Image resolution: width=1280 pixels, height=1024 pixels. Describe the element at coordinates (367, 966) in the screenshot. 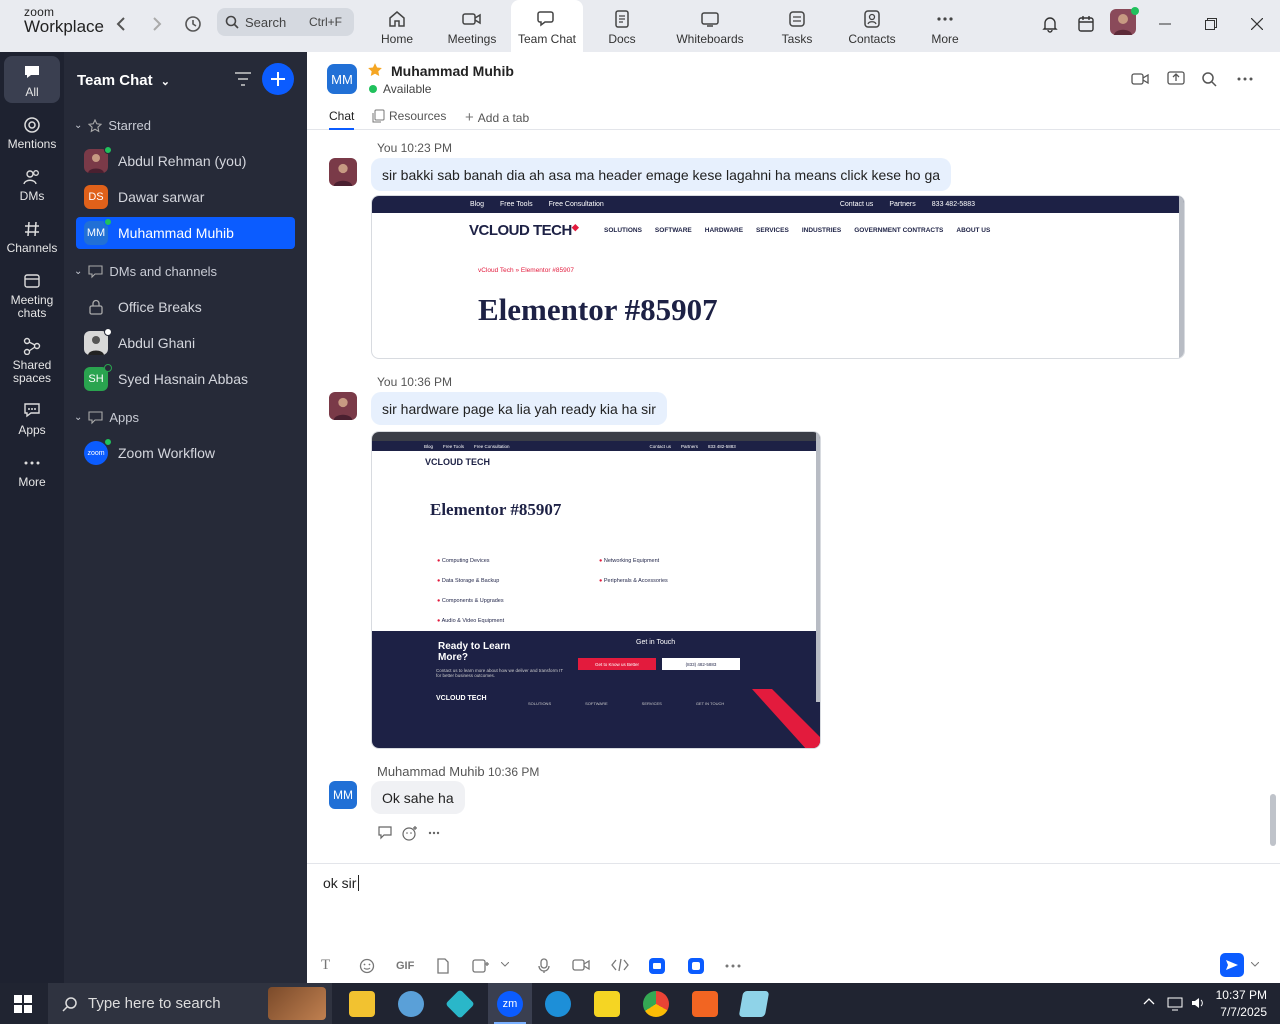

I see `emoji-icon` at that location.